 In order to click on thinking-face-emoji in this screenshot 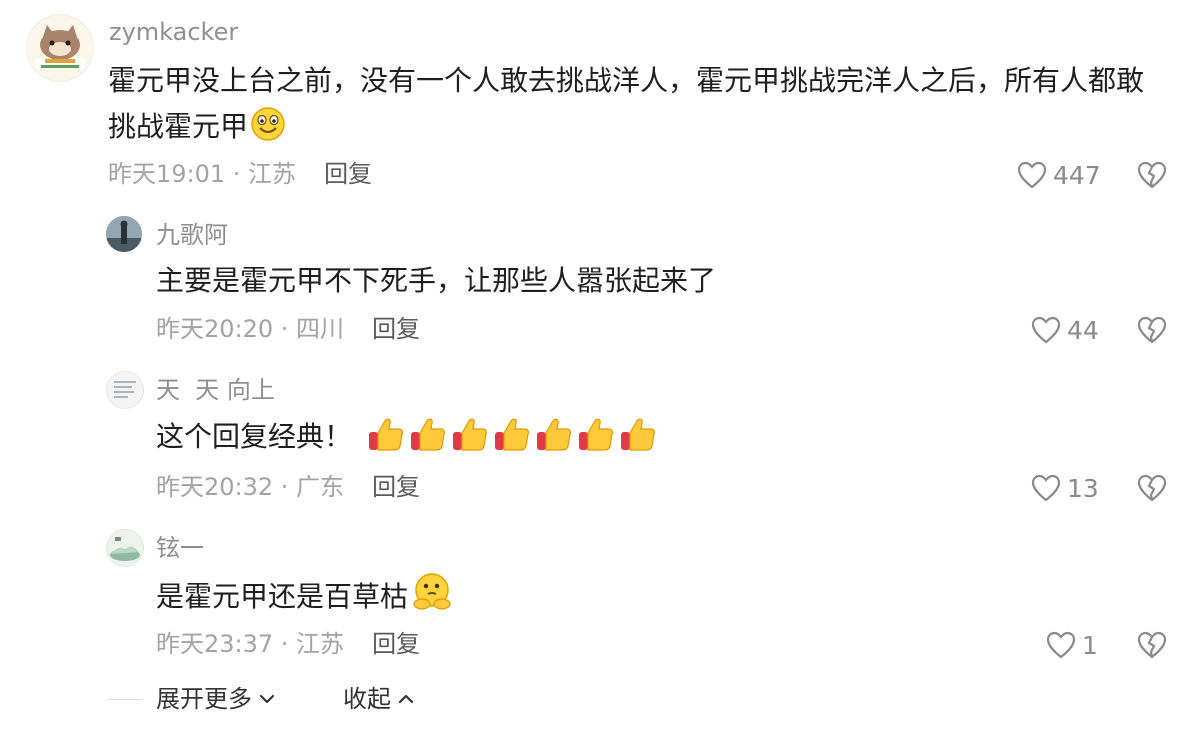, I will do `click(433, 599)`.